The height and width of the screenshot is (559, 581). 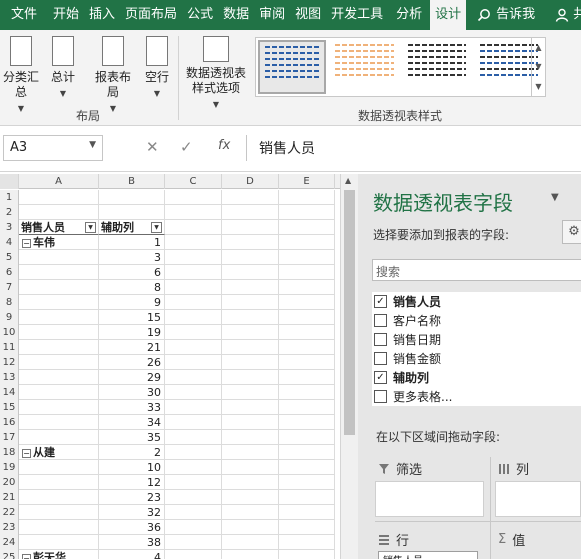 What do you see at coordinates (132, 362) in the screenshot?
I see `grid-cell: 26` at bounding box center [132, 362].